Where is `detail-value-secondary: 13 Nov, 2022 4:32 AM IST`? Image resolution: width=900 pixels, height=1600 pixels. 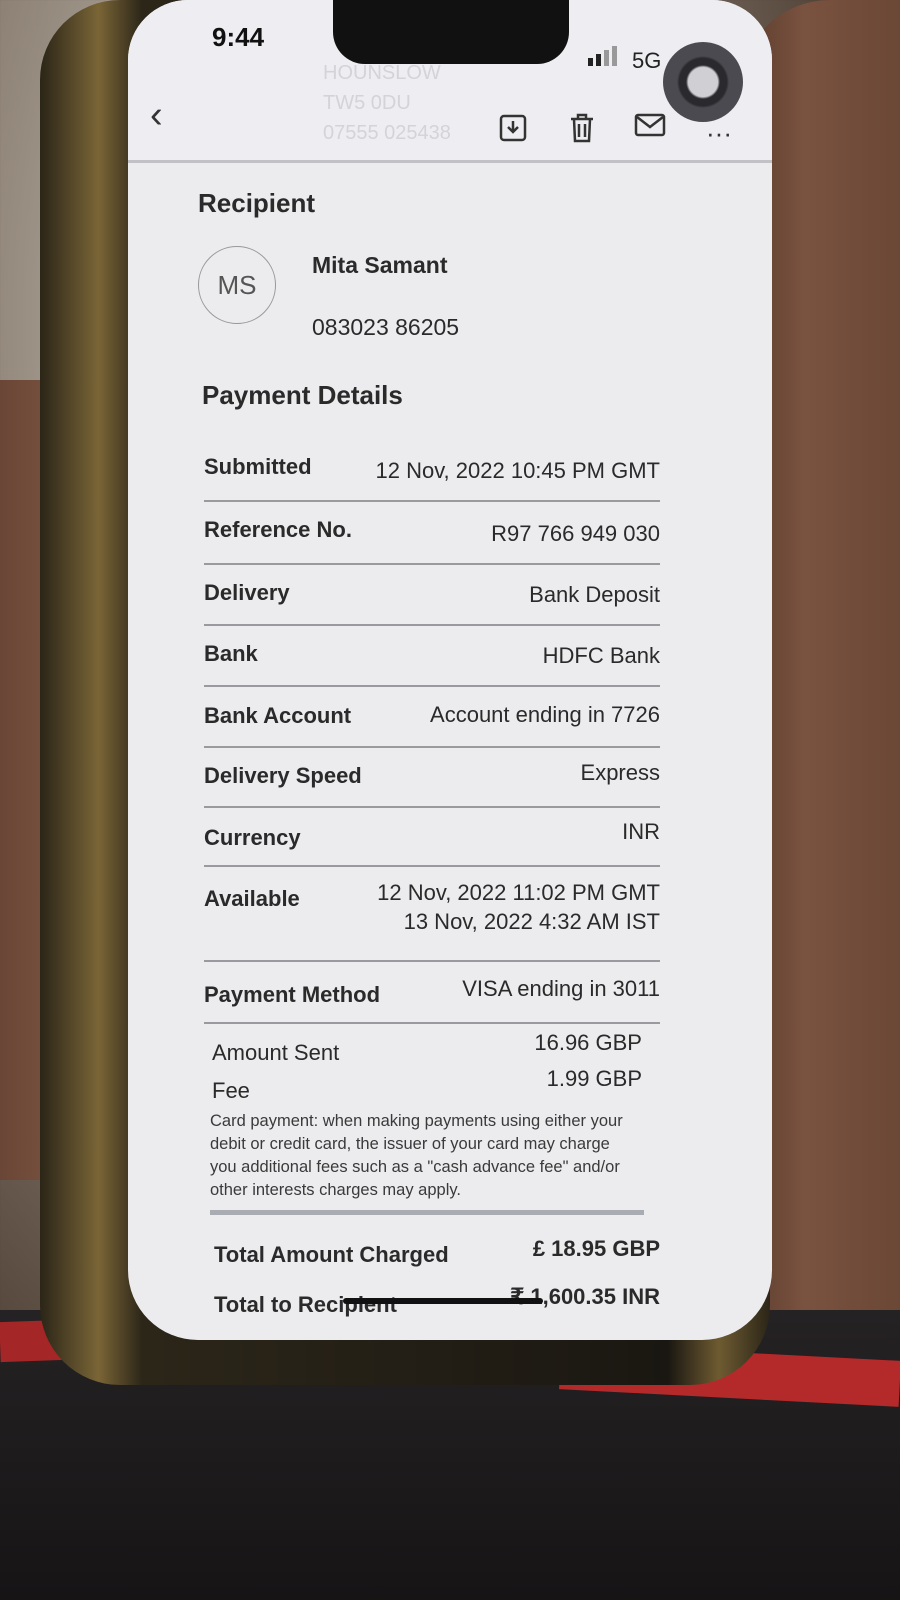 detail-value-secondary: 13 Nov, 2022 4:32 AM IST is located at coordinates (531, 921).